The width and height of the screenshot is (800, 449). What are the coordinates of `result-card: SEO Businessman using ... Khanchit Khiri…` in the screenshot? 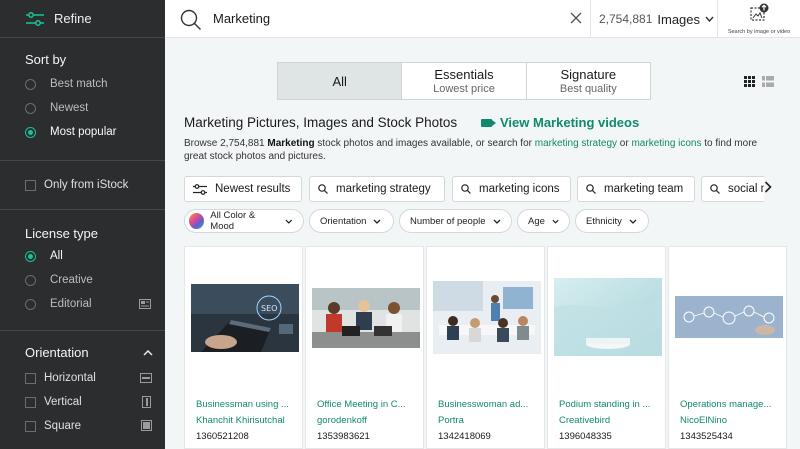 It's located at (243, 347).